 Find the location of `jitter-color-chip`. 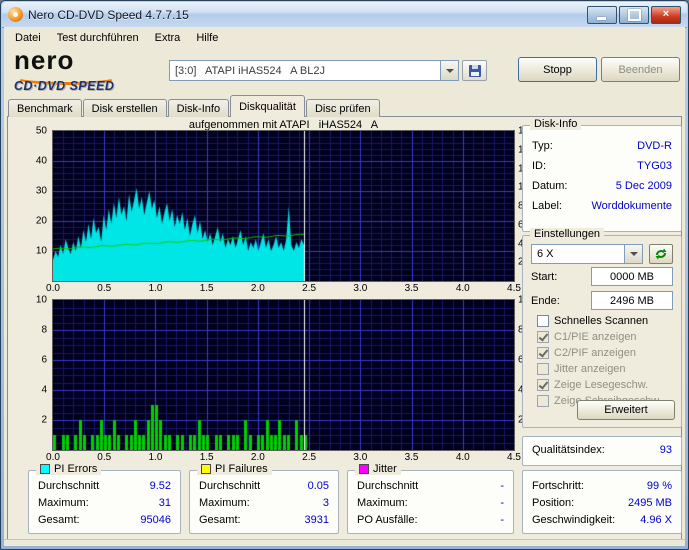

jitter-color-chip is located at coordinates (364, 469).